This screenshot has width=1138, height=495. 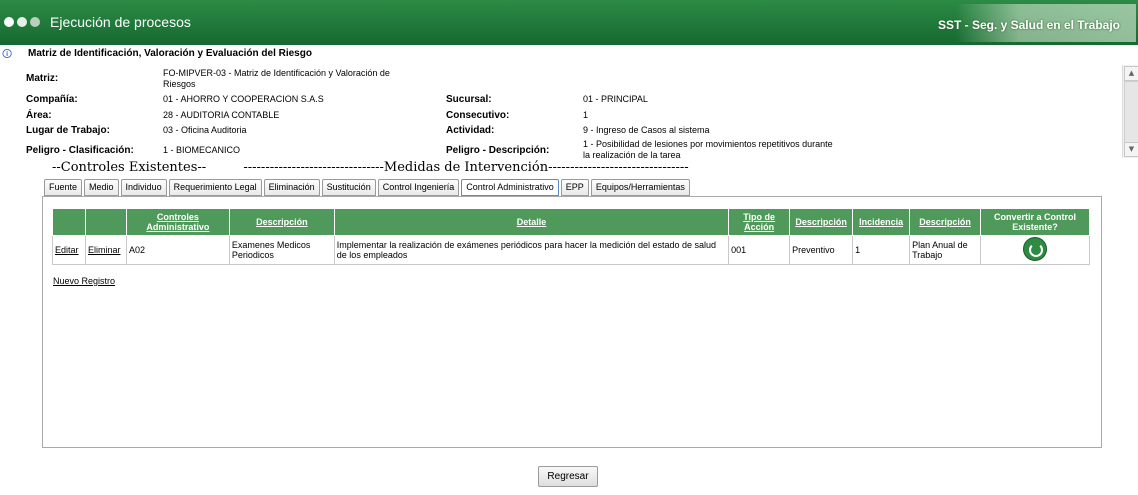 I want to click on consecutivo-label: Consecutivo:, so click(x=478, y=115).